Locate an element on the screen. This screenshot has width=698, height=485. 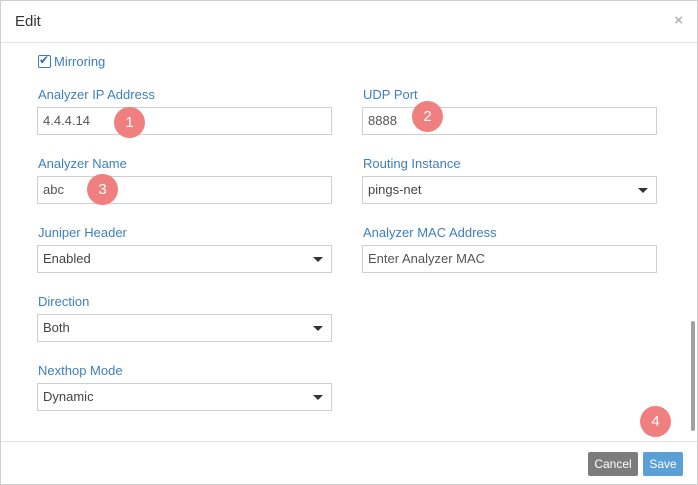
juniper-header-select: Enabled is located at coordinates (184, 259).